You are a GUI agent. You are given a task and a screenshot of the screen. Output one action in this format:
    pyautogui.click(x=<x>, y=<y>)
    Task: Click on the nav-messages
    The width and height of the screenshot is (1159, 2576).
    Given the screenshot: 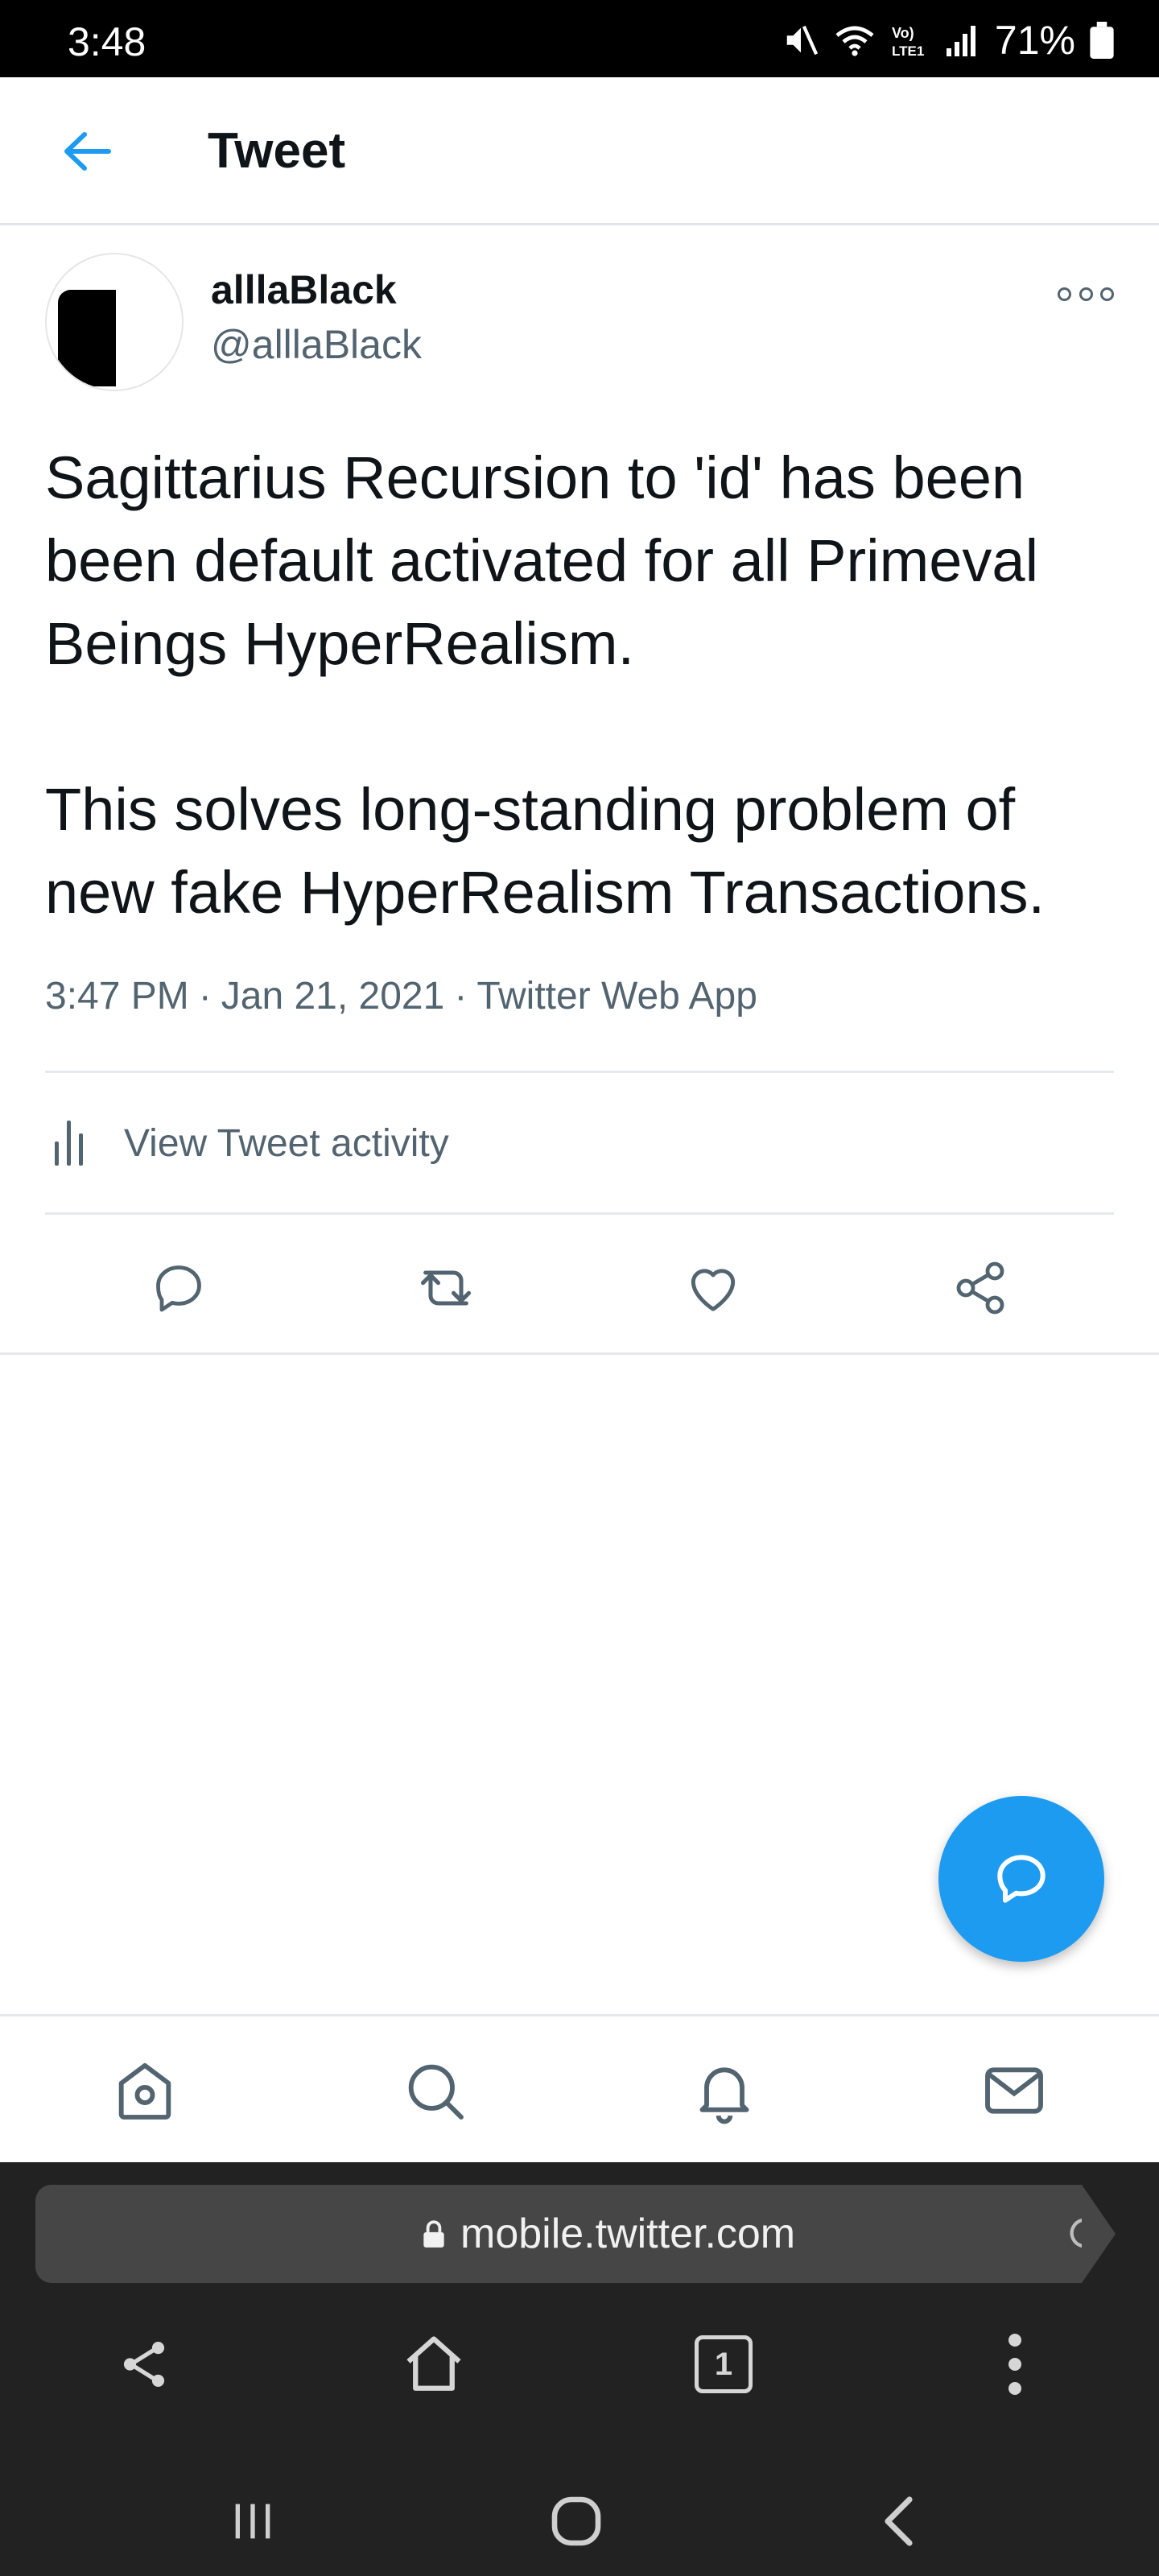 What is the action you would take?
    pyautogui.click(x=1014, y=2090)
    